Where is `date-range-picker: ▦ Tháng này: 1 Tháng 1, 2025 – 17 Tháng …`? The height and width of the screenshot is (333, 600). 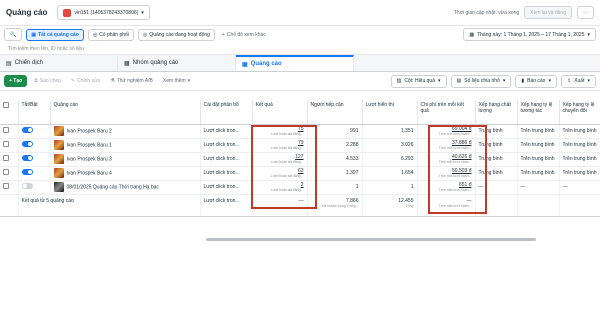
date-range-picker: ▦ Tháng này: 1 Tháng 1, 2025 – 17 Tháng … is located at coordinates (529, 34).